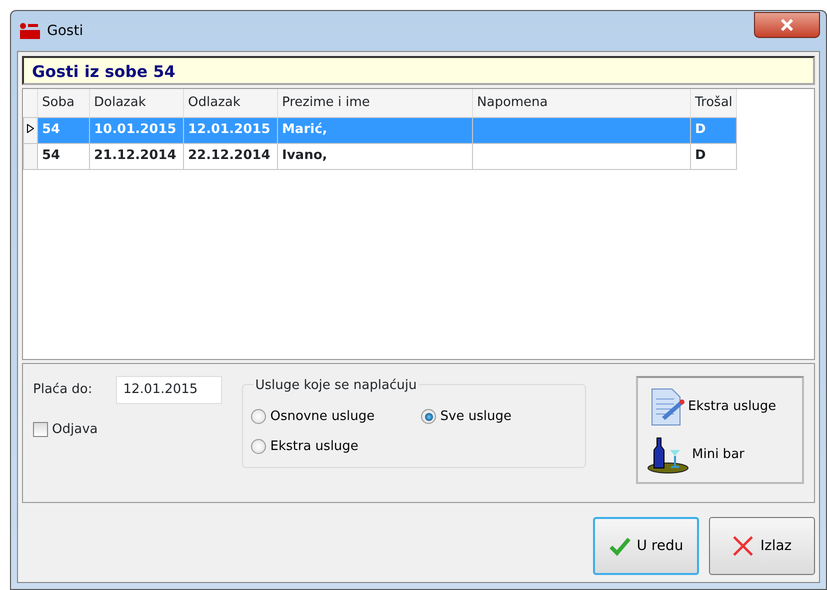 The width and height of the screenshot is (827, 590). I want to click on radio-option: Osnovne usluge, so click(336, 416).